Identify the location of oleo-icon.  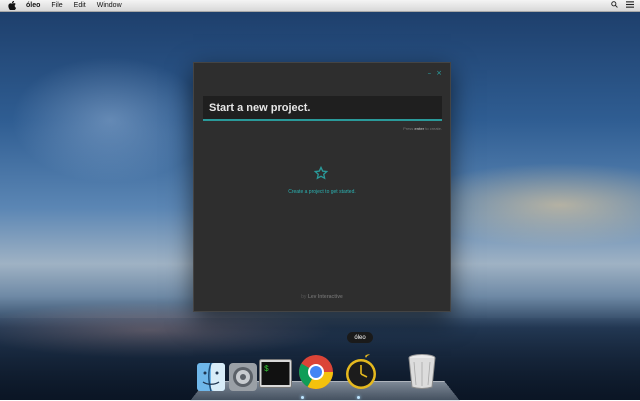
(361, 371).